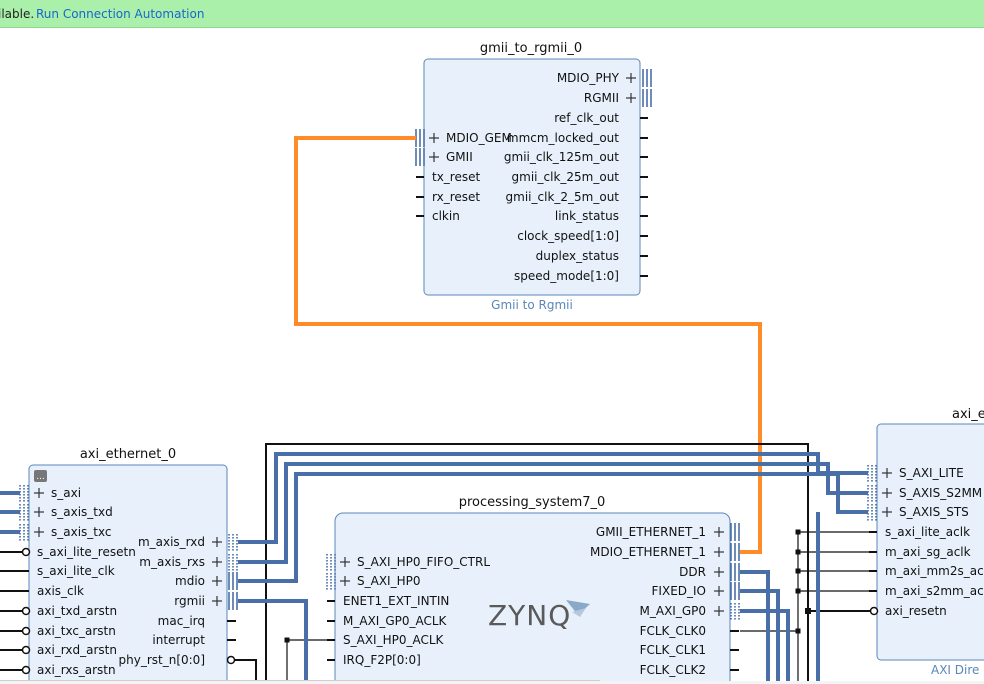  Describe the element at coordinates (26, 670) in the screenshot. I see `pin-axi-rxs-arstn-invert` at that location.